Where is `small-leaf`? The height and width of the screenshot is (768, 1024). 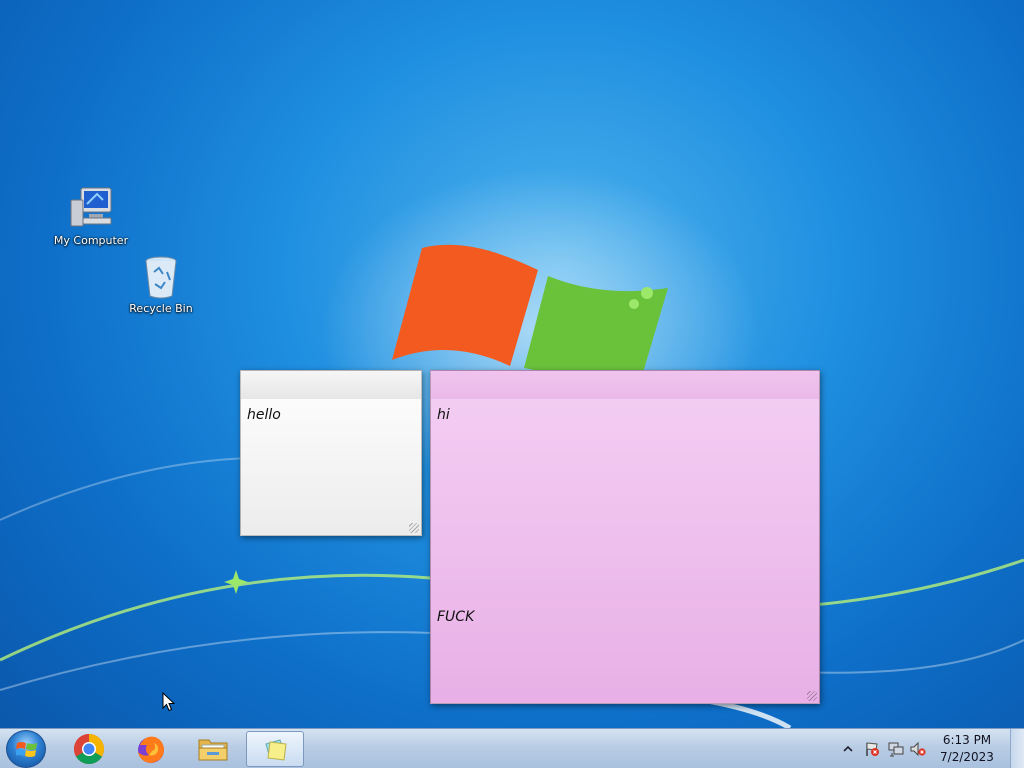 small-leaf is located at coordinates (236, 582).